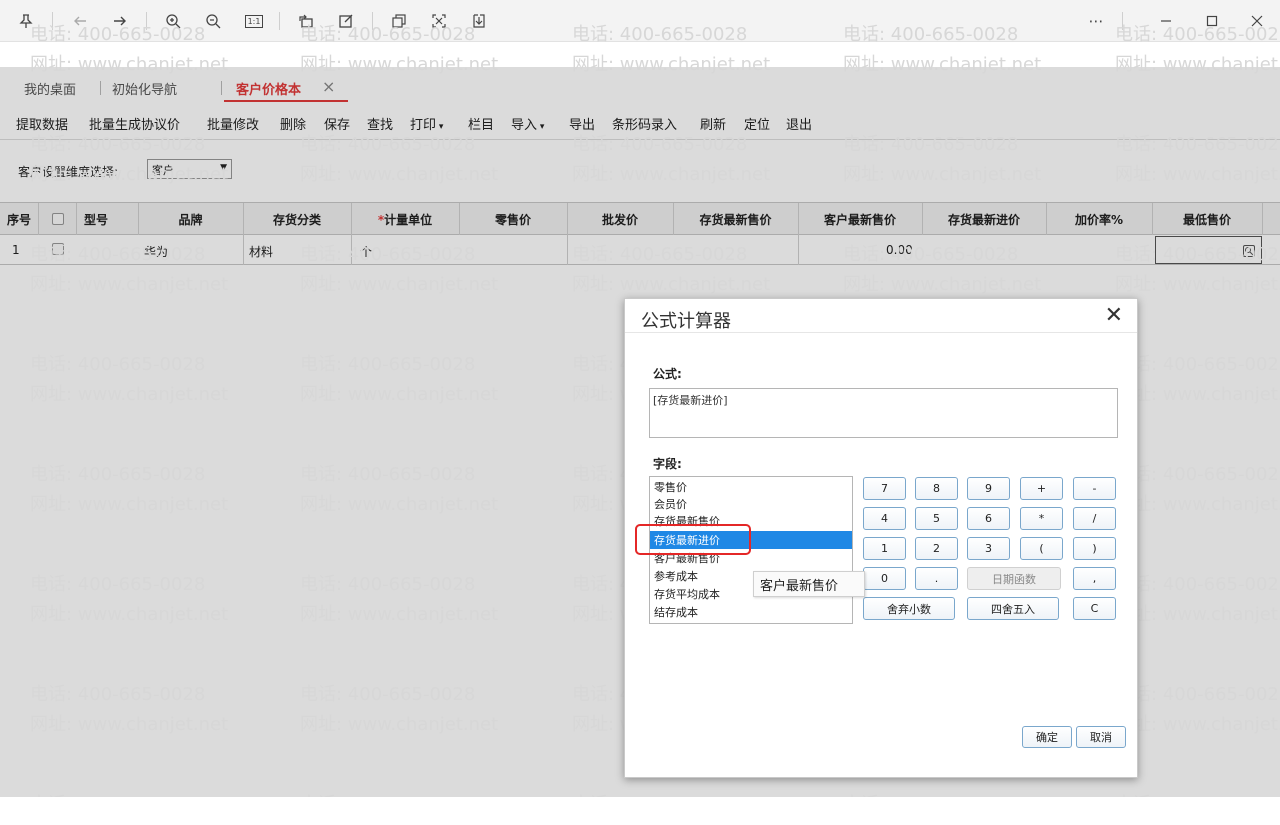 The image size is (1280, 825). I want to click on key-1: 1, so click(884, 548).